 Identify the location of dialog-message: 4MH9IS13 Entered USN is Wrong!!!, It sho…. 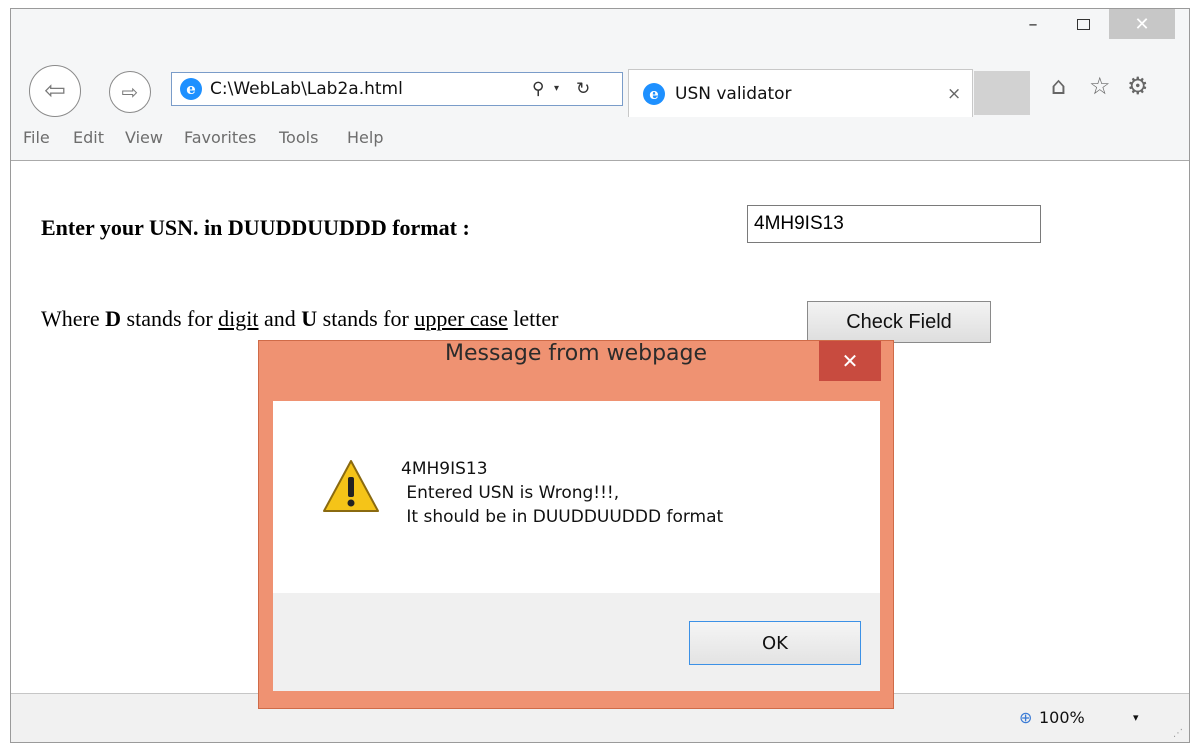
(562, 493).